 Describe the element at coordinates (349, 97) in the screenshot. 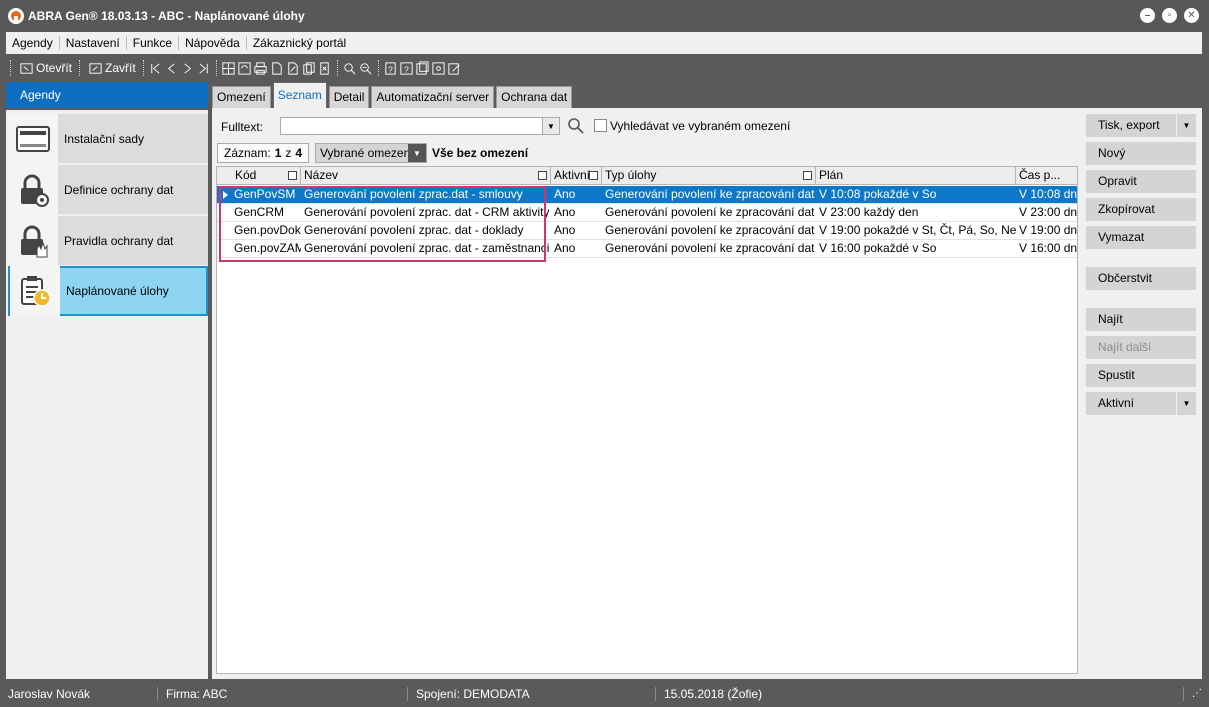

I see `tab-detail: Detail` at that location.